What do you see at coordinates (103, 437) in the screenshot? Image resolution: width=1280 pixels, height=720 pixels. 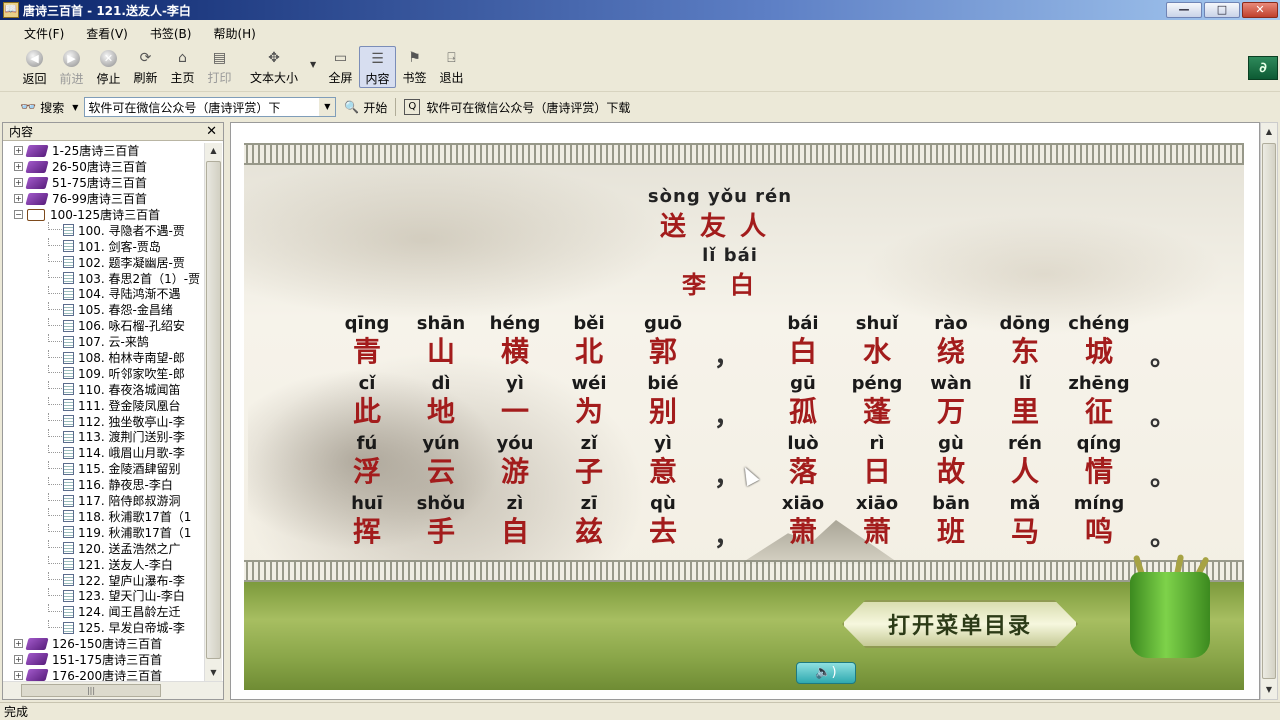 I see `tree-page-item: 113. 渡荆门送别-李` at bounding box center [103, 437].